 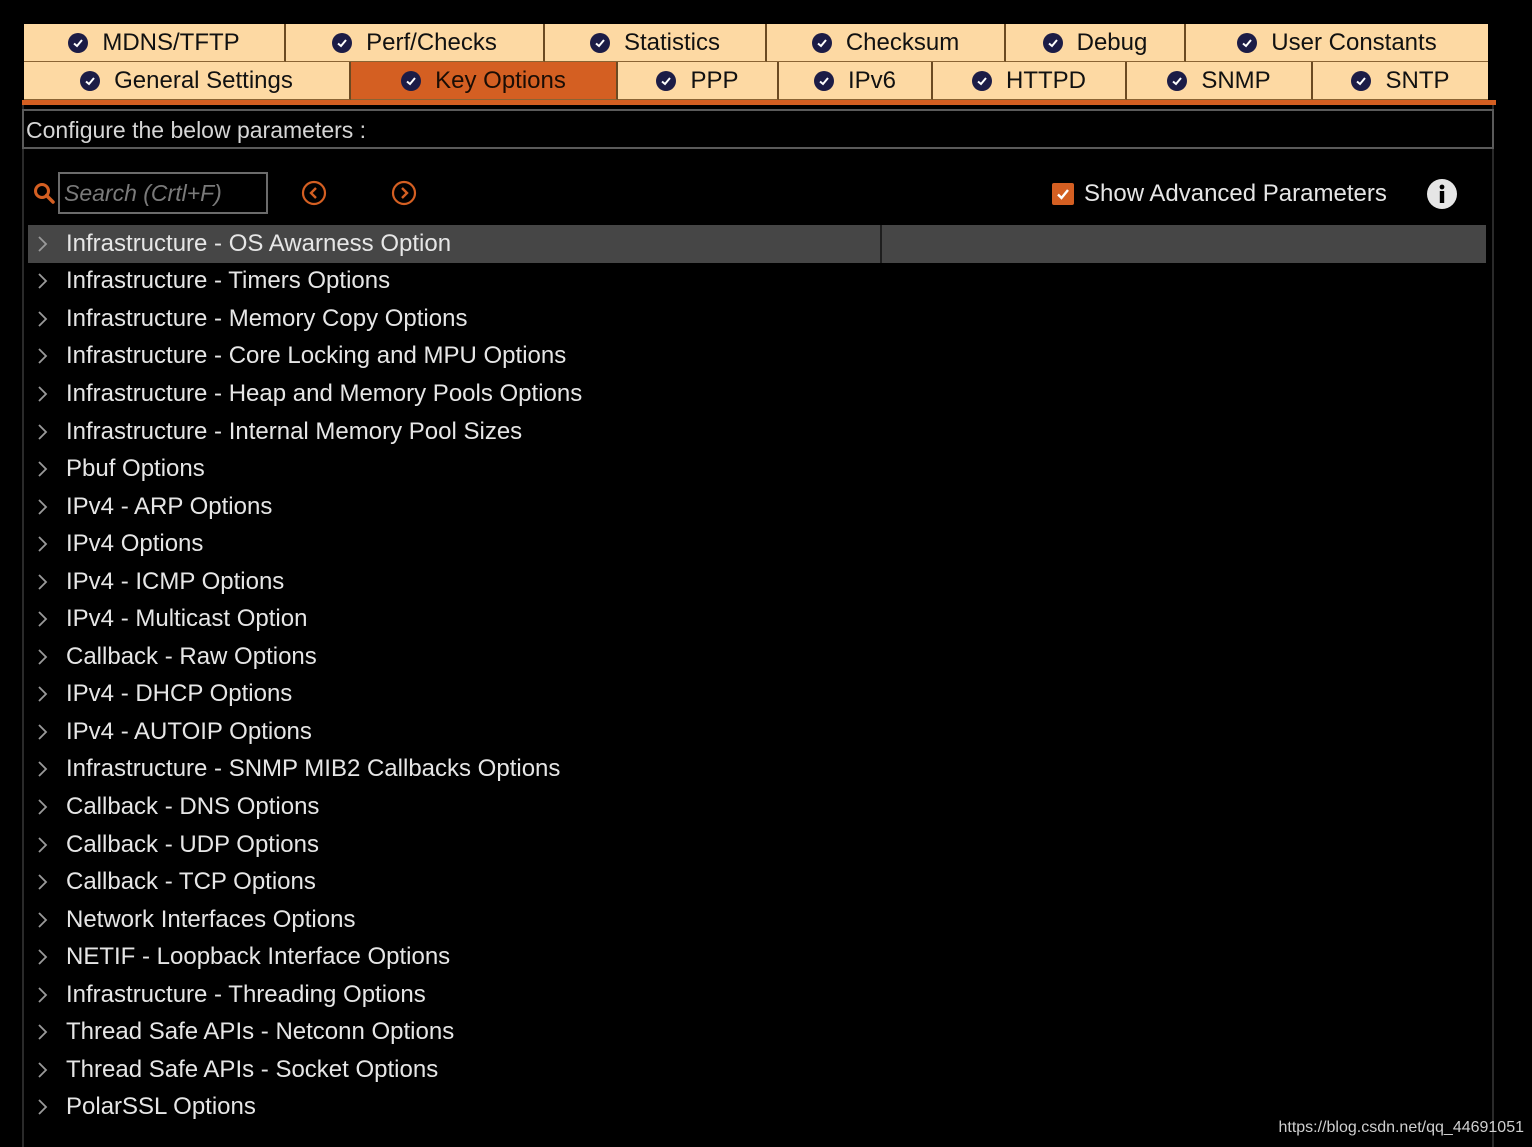 What do you see at coordinates (759, 102) in the screenshot?
I see `tab-underline` at bounding box center [759, 102].